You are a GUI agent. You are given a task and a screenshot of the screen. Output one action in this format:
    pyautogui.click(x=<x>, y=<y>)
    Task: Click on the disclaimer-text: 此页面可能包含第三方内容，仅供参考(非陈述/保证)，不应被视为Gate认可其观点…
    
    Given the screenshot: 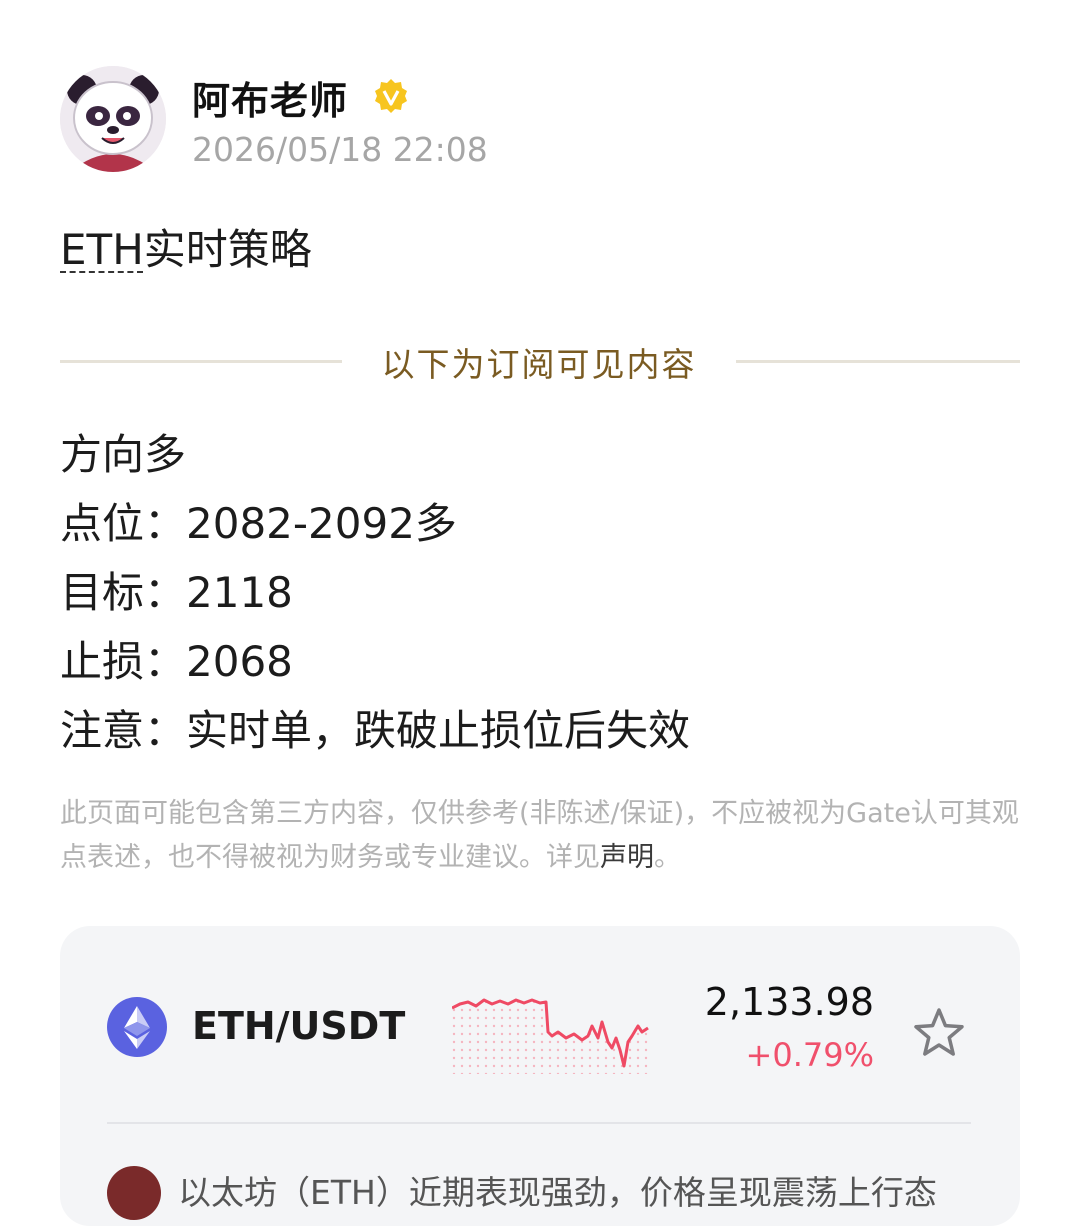 What is the action you would take?
    pyautogui.click(x=539, y=835)
    